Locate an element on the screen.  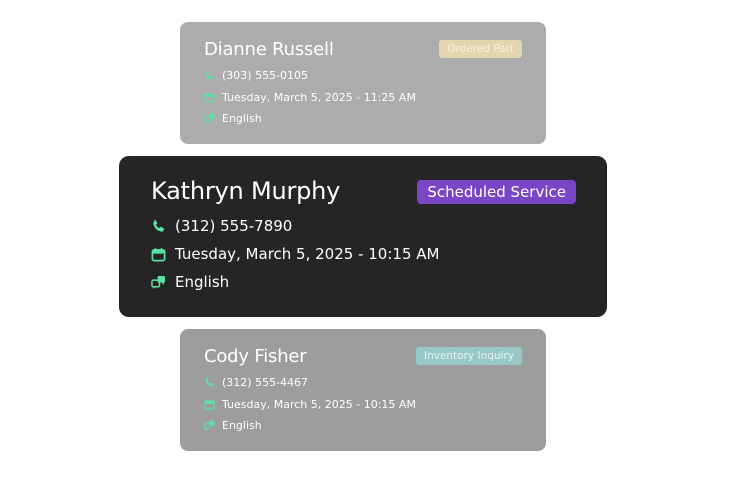
contact-name: Dianne Russell is located at coordinates (269, 49).